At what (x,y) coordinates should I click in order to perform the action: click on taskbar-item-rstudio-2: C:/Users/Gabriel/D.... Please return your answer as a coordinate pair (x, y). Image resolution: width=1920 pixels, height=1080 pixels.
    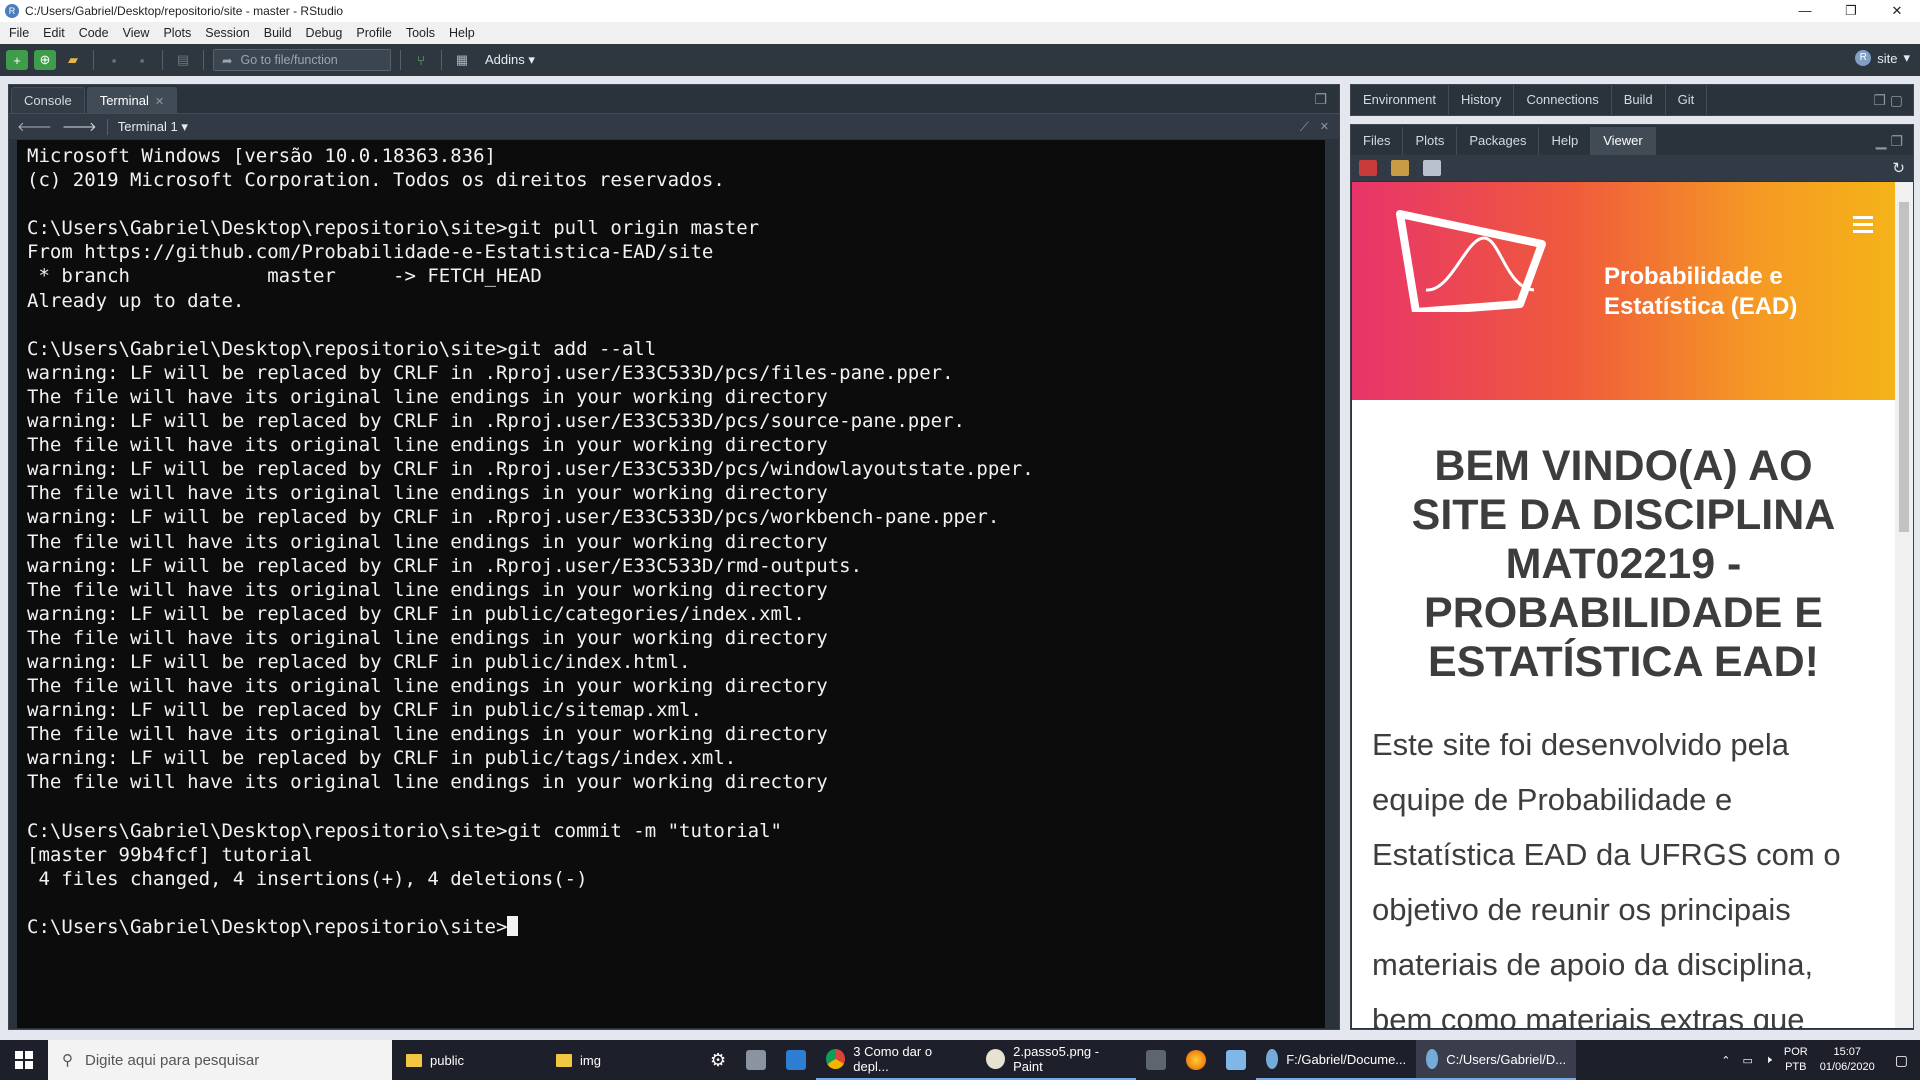
    Looking at the image, I should click on (1496, 1060).